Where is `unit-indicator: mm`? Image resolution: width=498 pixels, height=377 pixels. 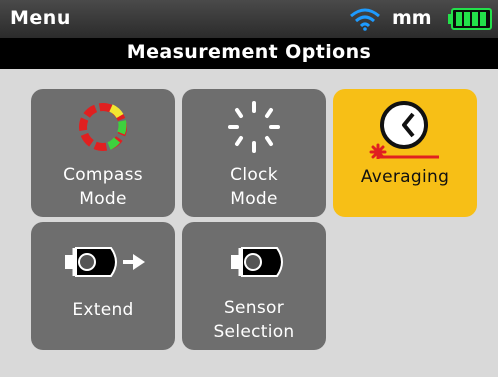
unit-indicator: mm is located at coordinates (412, 18).